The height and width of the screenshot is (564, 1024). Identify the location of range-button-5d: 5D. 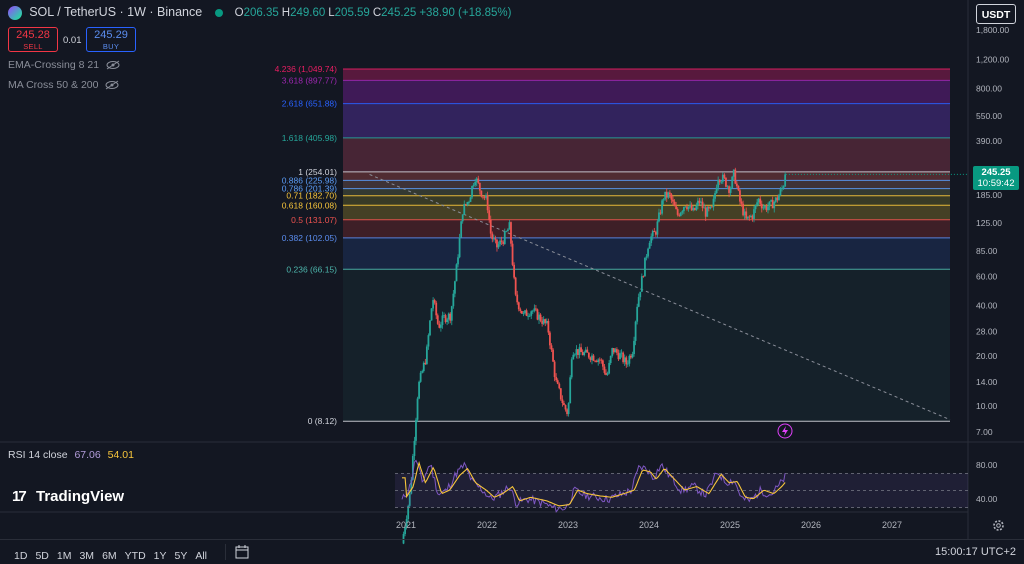
(41, 556).